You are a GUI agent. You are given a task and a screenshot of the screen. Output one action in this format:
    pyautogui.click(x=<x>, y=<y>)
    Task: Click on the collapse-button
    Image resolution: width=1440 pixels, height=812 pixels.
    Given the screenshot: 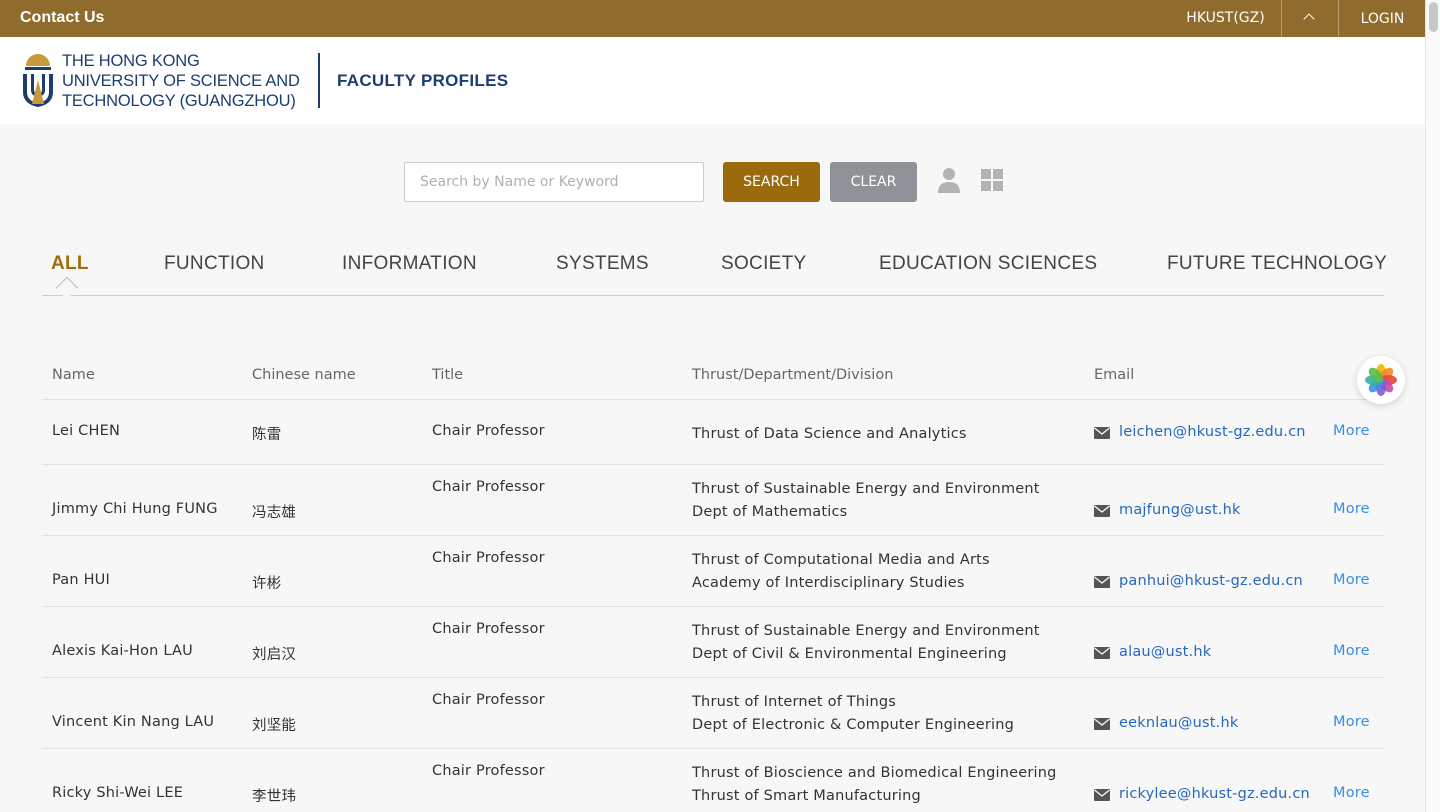 What is the action you would take?
    pyautogui.click(x=1311, y=18)
    